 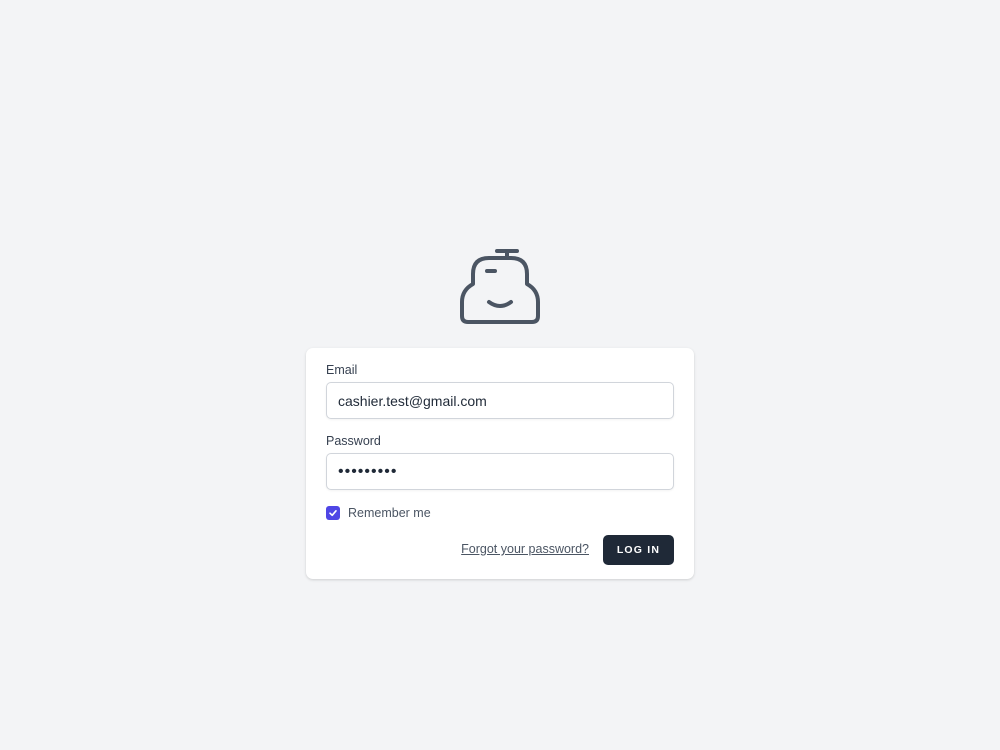 I want to click on email-field, so click(x=500, y=400).